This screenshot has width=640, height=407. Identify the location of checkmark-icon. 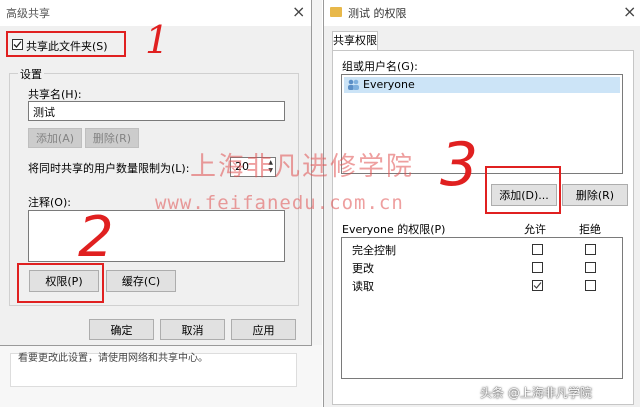
(537, 285).